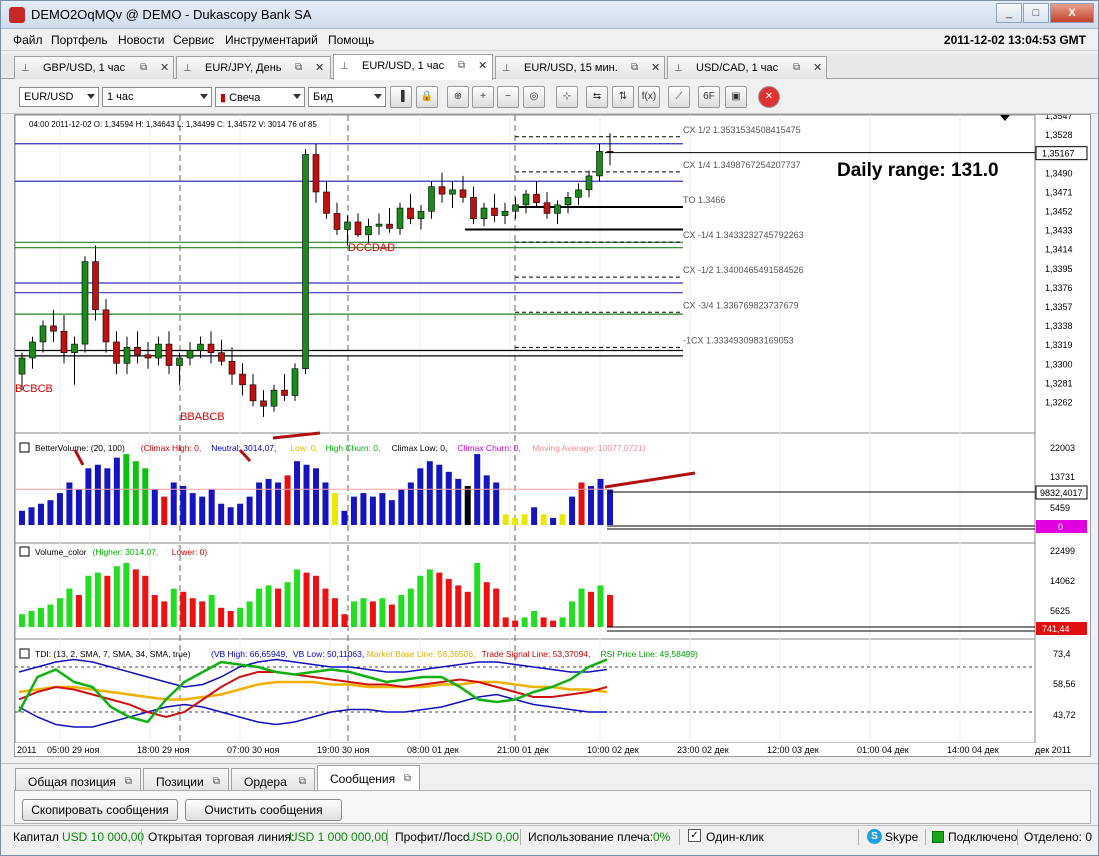  What do you see at coordinates (79, 40) in the screenshot?
I see `menu-portfolio: Портфель` at bounding box center [79, 40].